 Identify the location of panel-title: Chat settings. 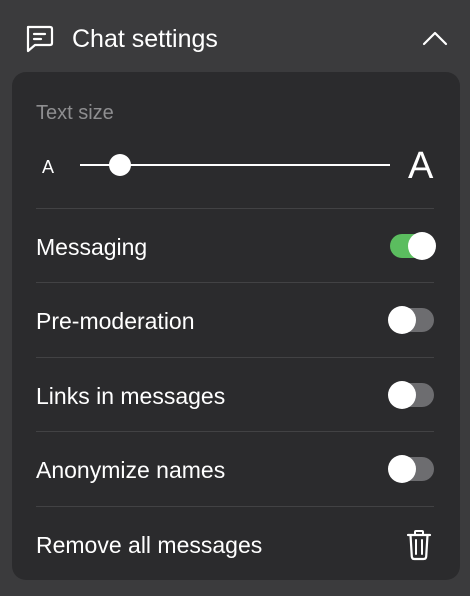
(145, 39).